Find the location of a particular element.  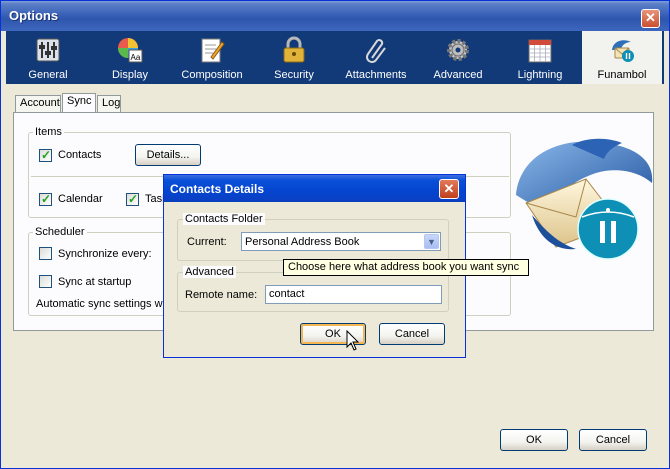

contacts-checkbox is located at coordinates (45, 155).